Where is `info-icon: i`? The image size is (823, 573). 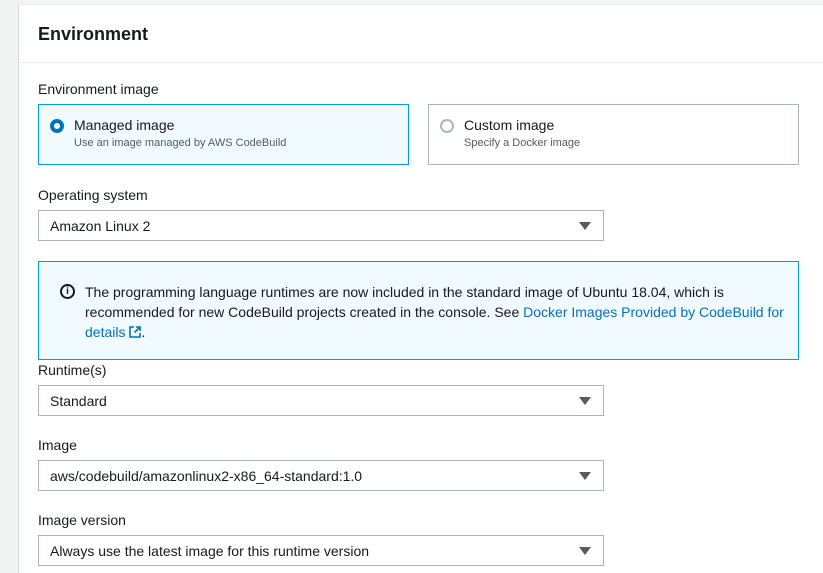 info-icon: i is located at coordinates (67, 291).